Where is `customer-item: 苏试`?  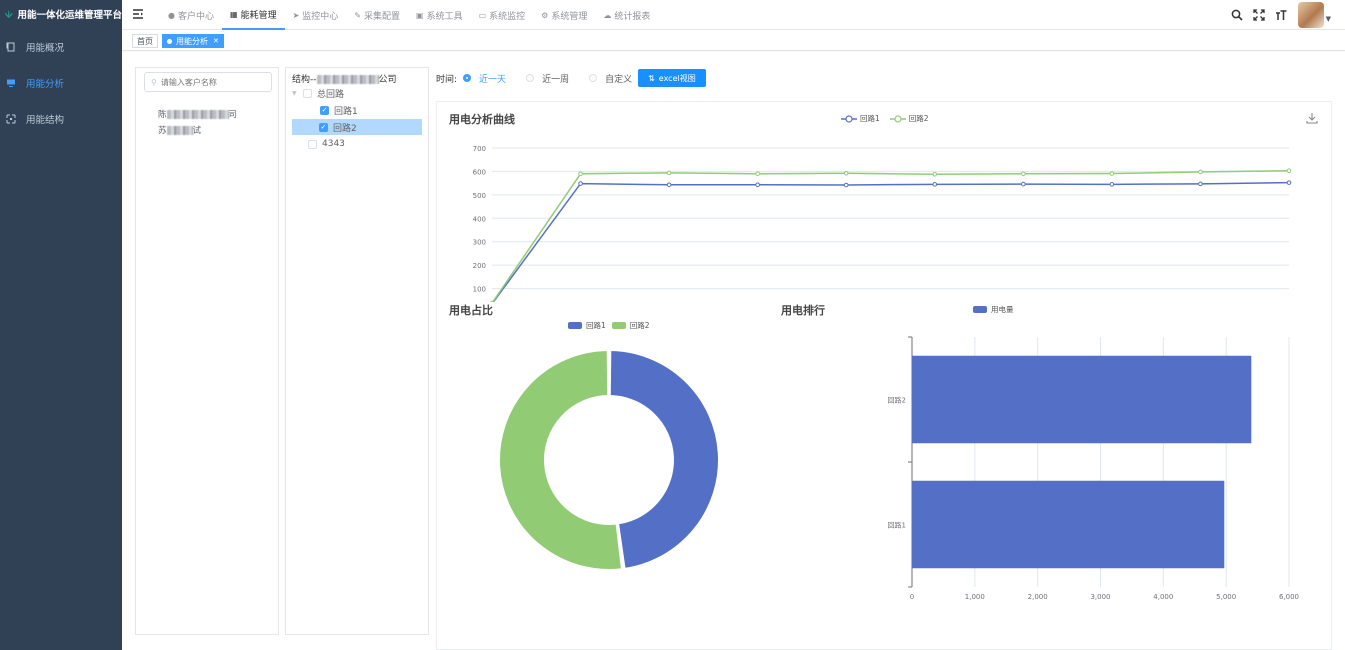
customer-item: 苏试 is located at coordinates (179, 130).